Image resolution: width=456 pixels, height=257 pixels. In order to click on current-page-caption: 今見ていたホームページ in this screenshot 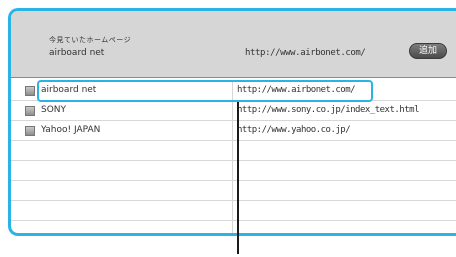, I will do `click(90, 40)`.